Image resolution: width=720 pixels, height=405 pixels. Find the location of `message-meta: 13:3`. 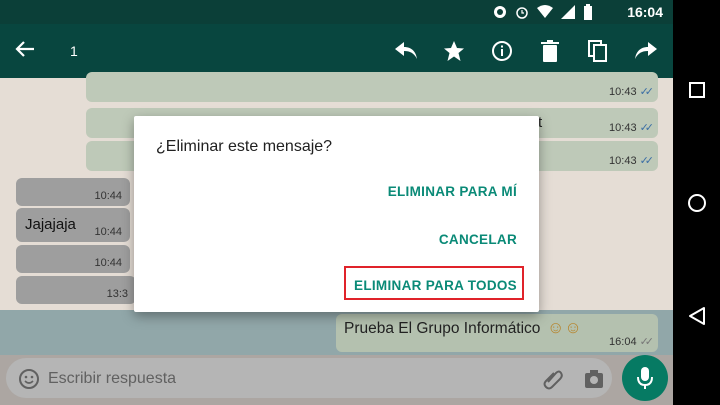

message-meta: 13:3 is located at coordinates (117, 294).